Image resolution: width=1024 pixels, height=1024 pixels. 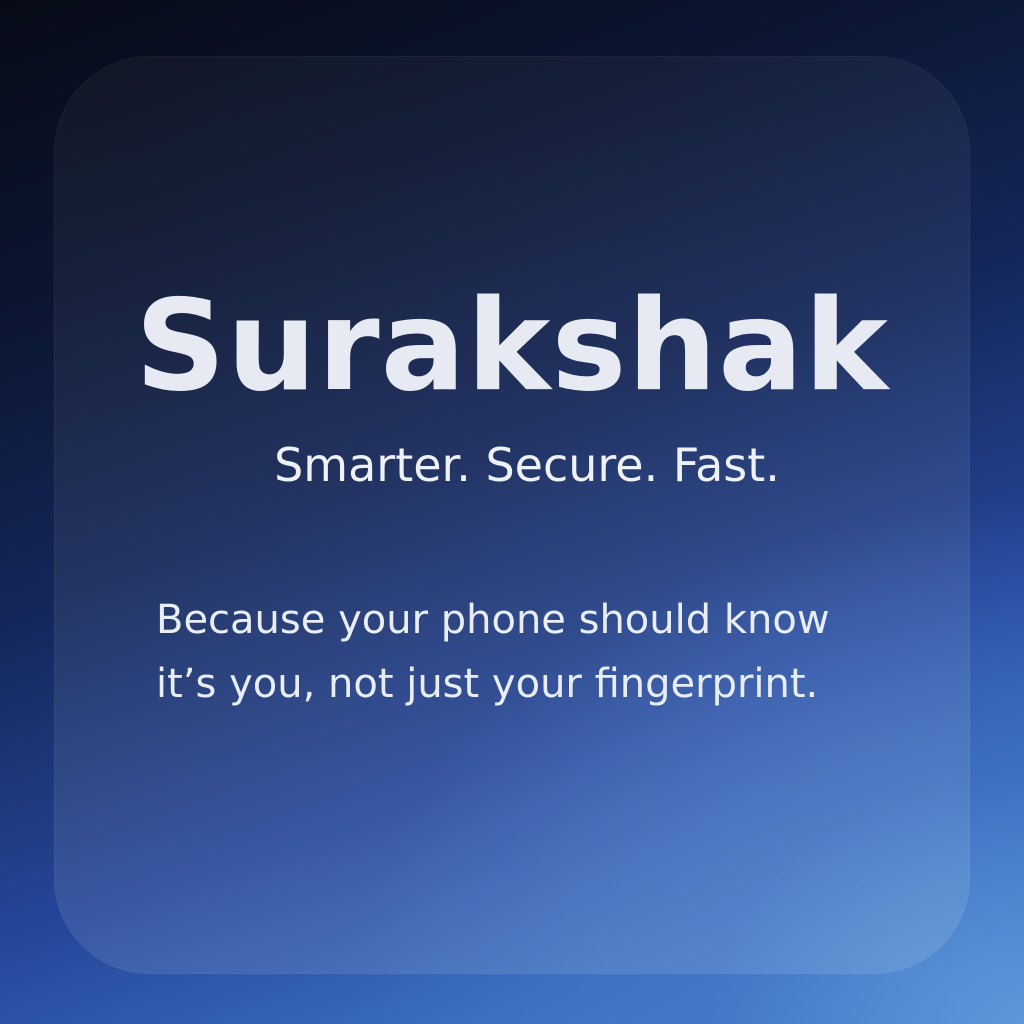 I want to click on description-line: it’s you, not just your fingerprint., so click(x=487, y=684).